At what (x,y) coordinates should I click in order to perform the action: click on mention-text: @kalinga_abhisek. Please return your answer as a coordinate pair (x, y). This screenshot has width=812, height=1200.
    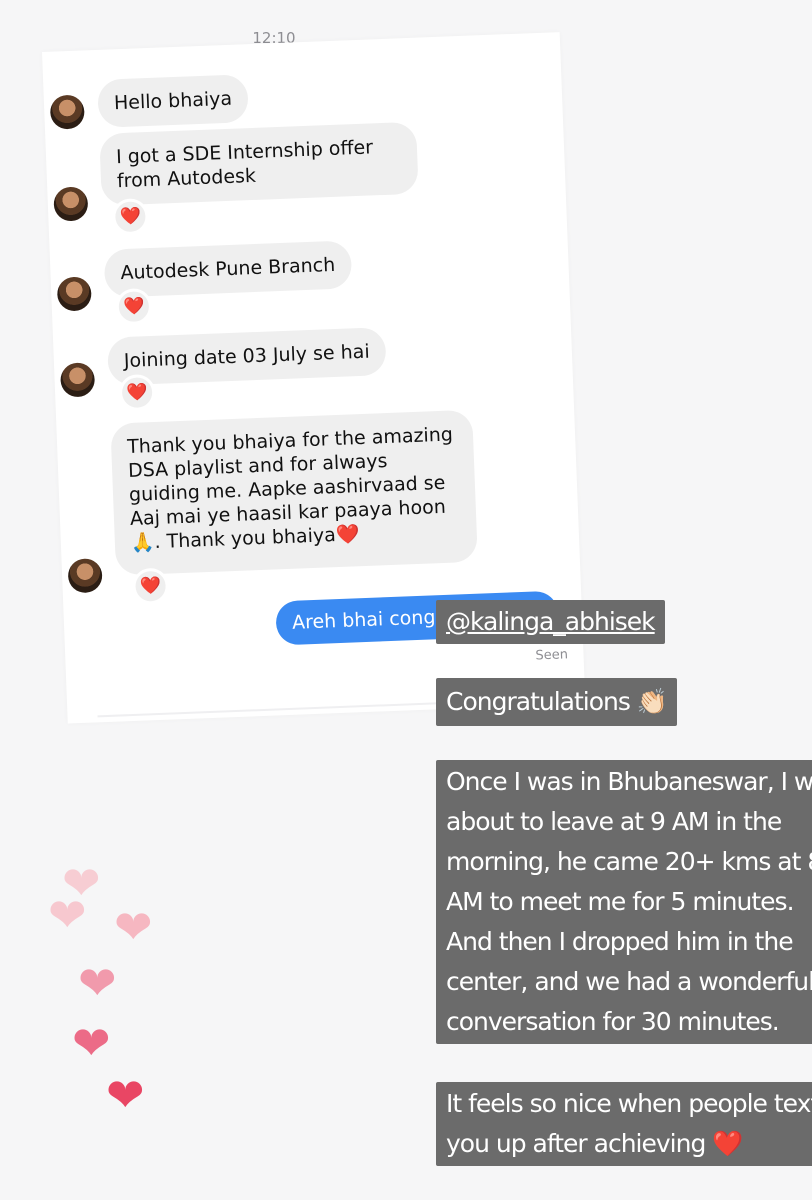
    Looking at the image, I should click on (551, 621).